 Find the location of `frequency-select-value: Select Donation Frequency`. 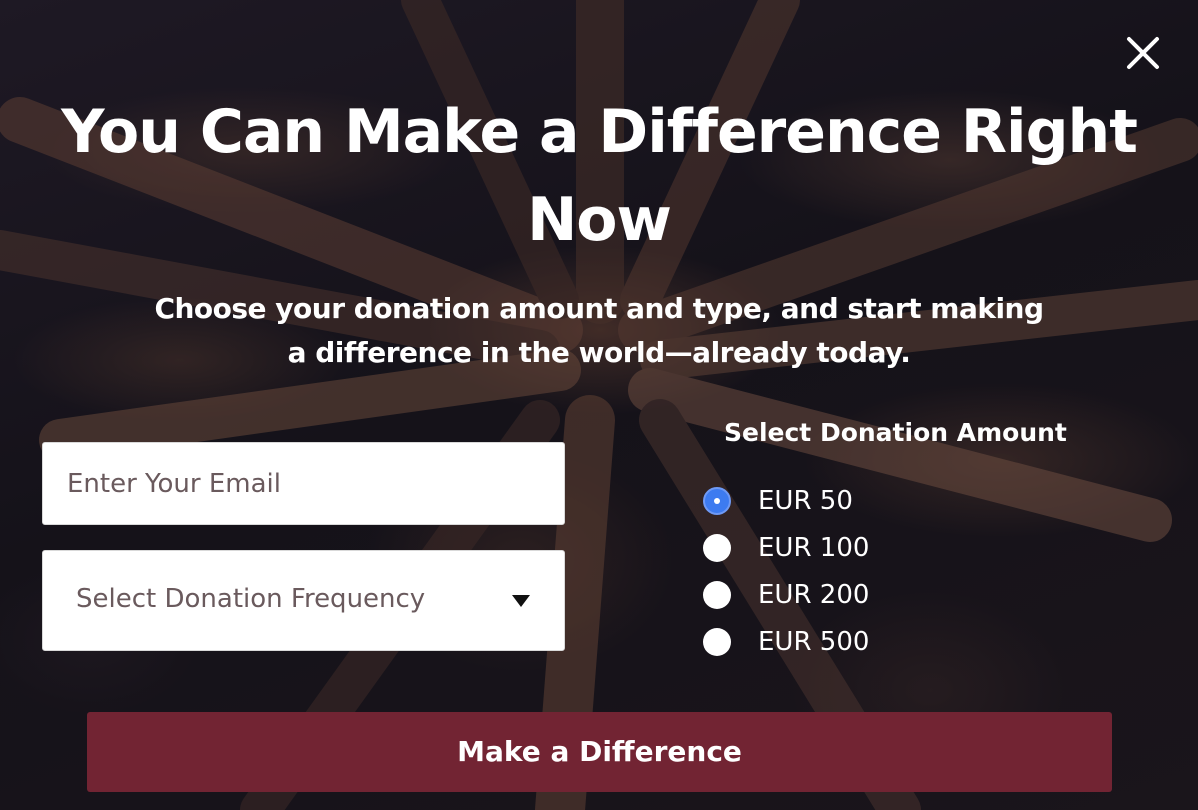

frequency-select-value: Select Donation Frequency is located at coordinates (251, 599).